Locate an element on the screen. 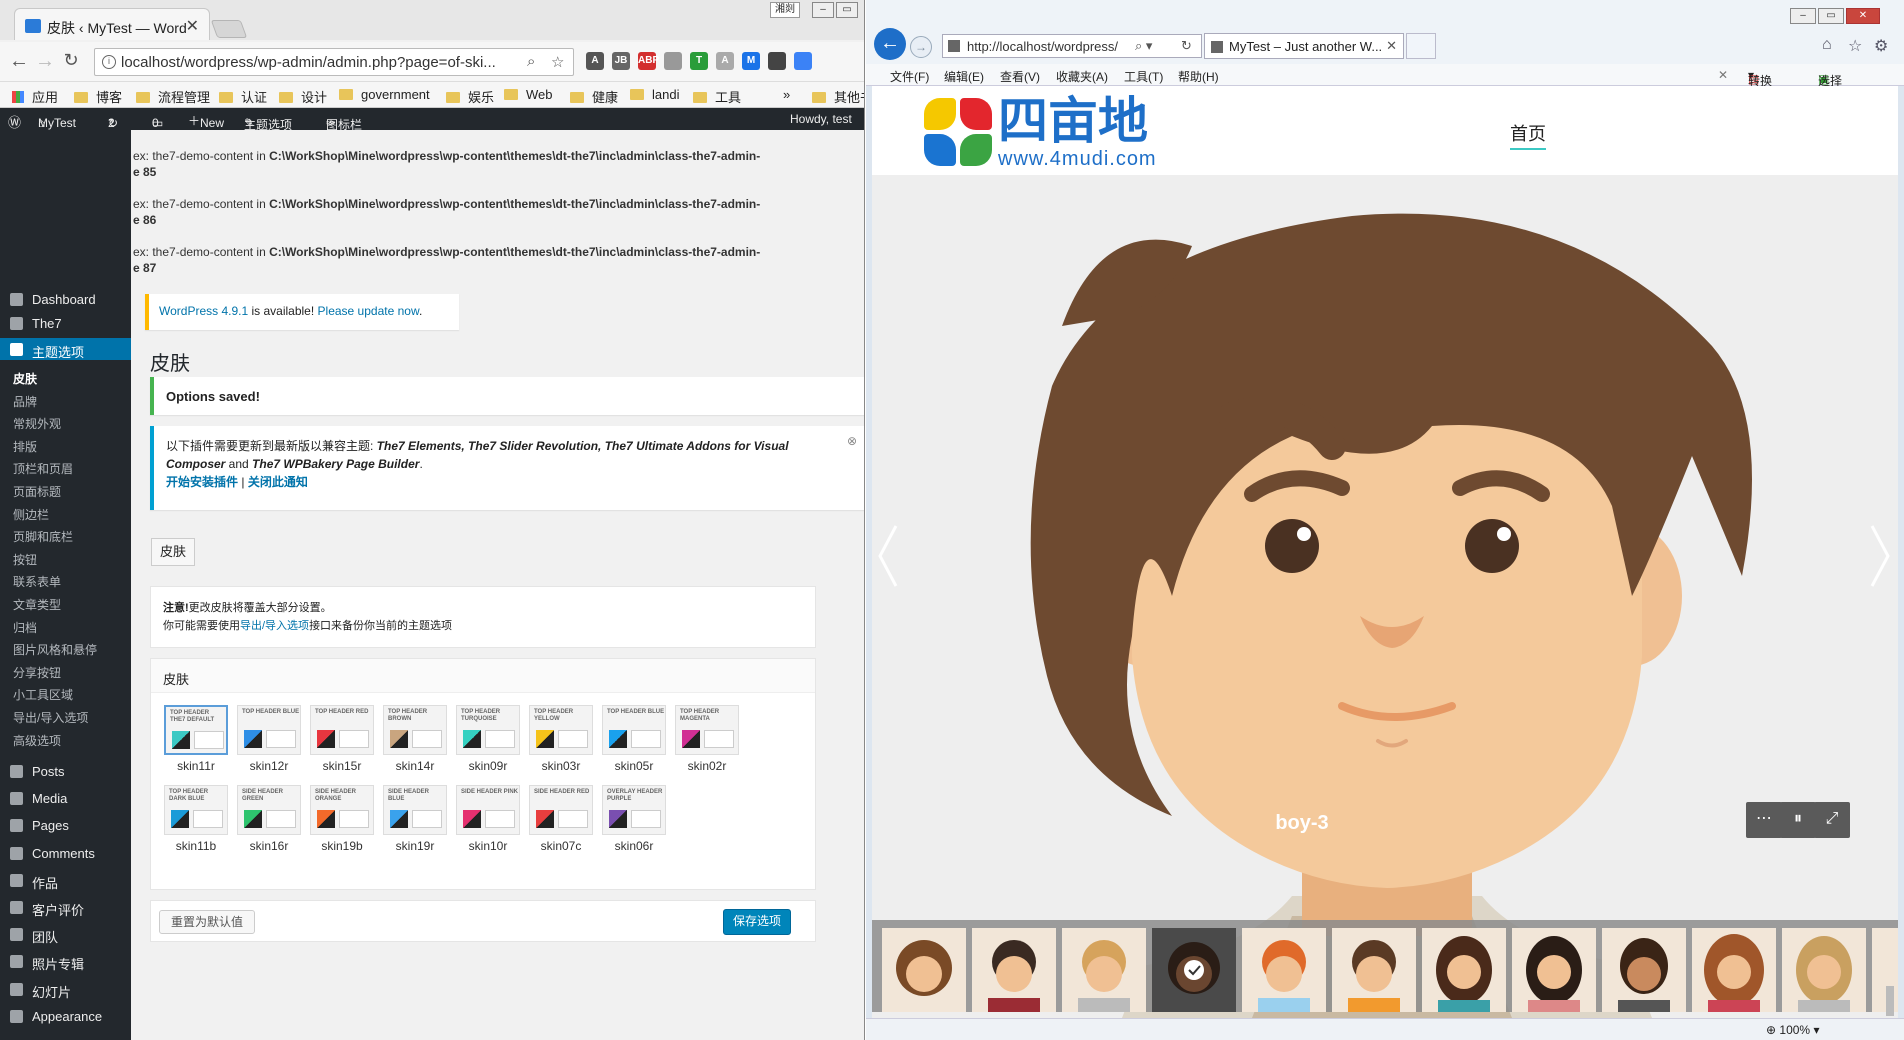  submenu-item: 常规外观 is located at coordinates (65, 422).